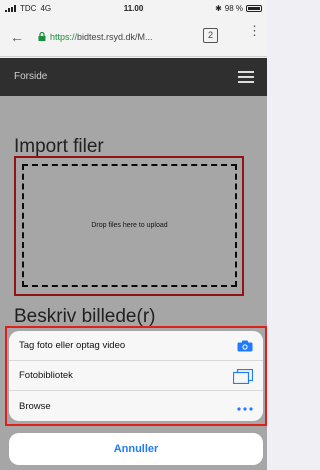 The width and height of the screenshot is (320, 470). What do you see at coordinates (254, 30) in the screenshot?
I see `menu-dots-icon: ⋮` at bounding box center [254, 30].